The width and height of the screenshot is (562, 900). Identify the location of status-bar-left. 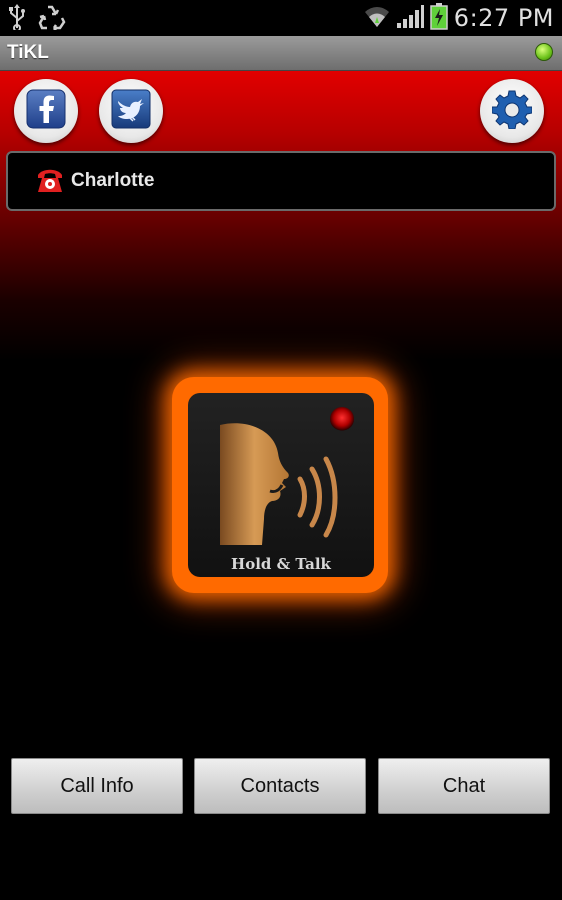
(37, 19).